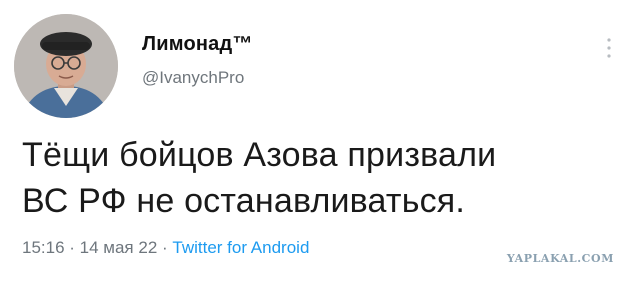 The image size is (640, 288). I want to click on tweet-meta: 15:16 · 14 мая 22 · Twitter for Android, so click(165, 248).